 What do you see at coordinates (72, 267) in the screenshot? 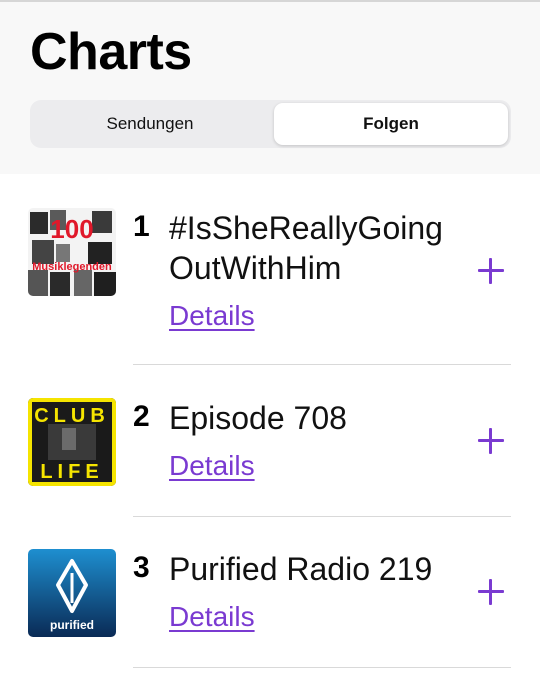
I see `artwork-caption: Musiklegenden` at bounding box center [72, 267].